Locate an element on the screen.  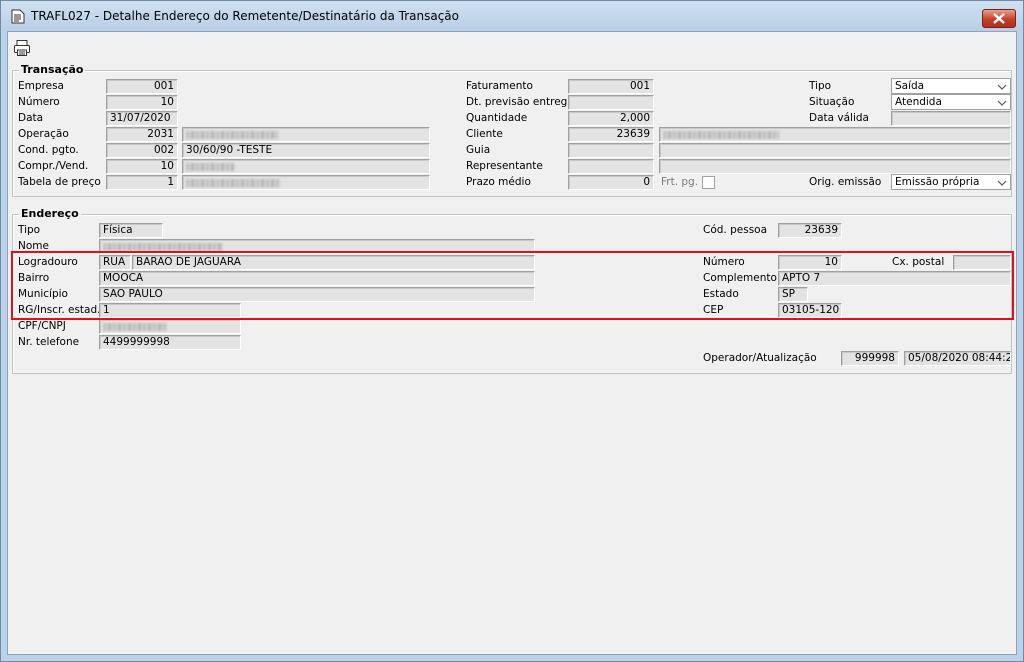
orig-emissao-label: Orig. emissão is located at coordinates (845, 182).